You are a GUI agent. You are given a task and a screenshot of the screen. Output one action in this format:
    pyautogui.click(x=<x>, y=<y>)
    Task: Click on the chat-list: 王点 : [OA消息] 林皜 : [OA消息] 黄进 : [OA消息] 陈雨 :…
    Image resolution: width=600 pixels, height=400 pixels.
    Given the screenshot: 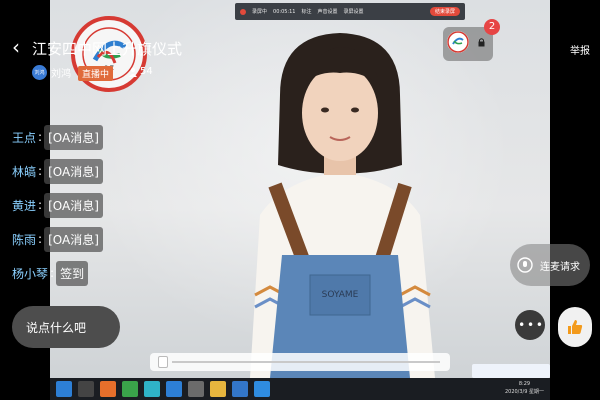 What is the action you would take?
    pyautogui.click(x=57, y=208)
    